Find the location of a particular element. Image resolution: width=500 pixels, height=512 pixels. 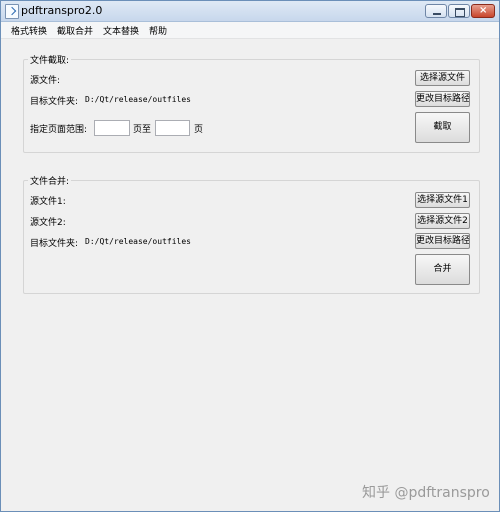

merge-source2-label: 源文件2: is located at coordinates (48, 223).